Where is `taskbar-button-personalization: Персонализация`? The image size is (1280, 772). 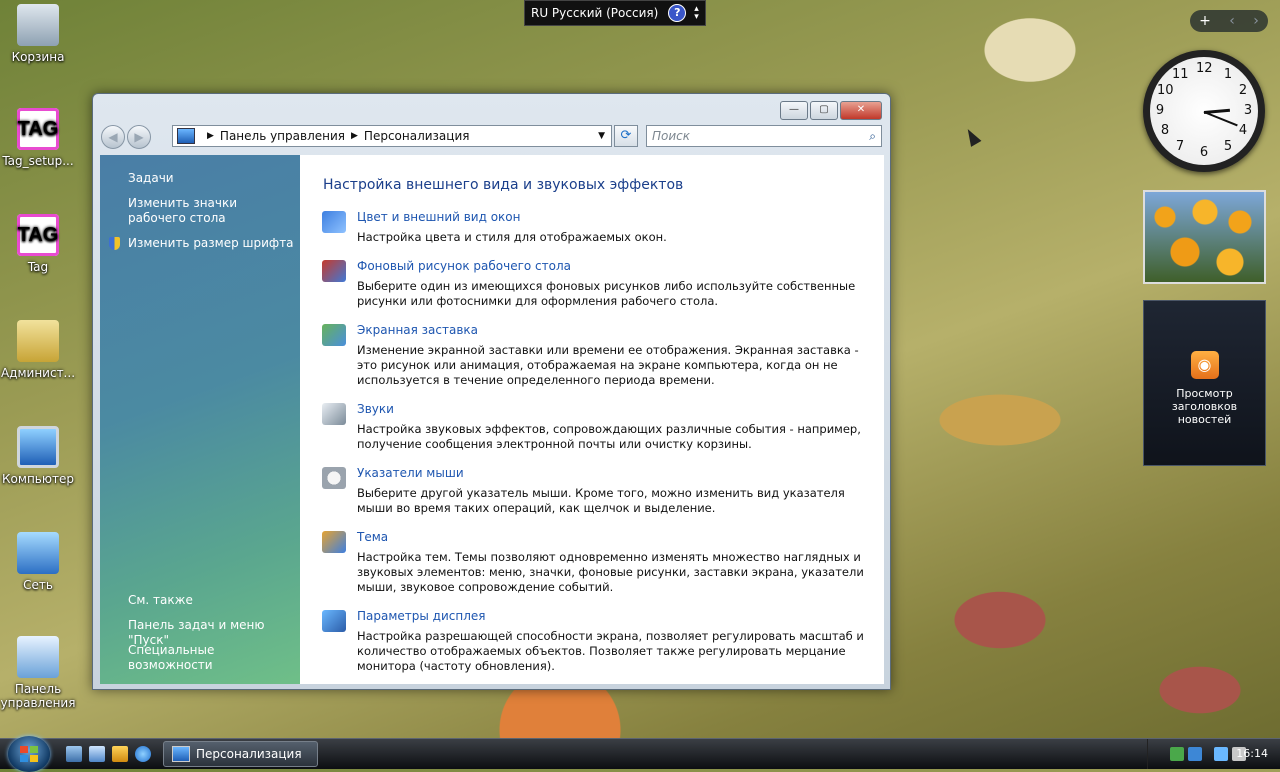 taskbar-button-personalization: Персонализация is located at coordinates (240, 754).